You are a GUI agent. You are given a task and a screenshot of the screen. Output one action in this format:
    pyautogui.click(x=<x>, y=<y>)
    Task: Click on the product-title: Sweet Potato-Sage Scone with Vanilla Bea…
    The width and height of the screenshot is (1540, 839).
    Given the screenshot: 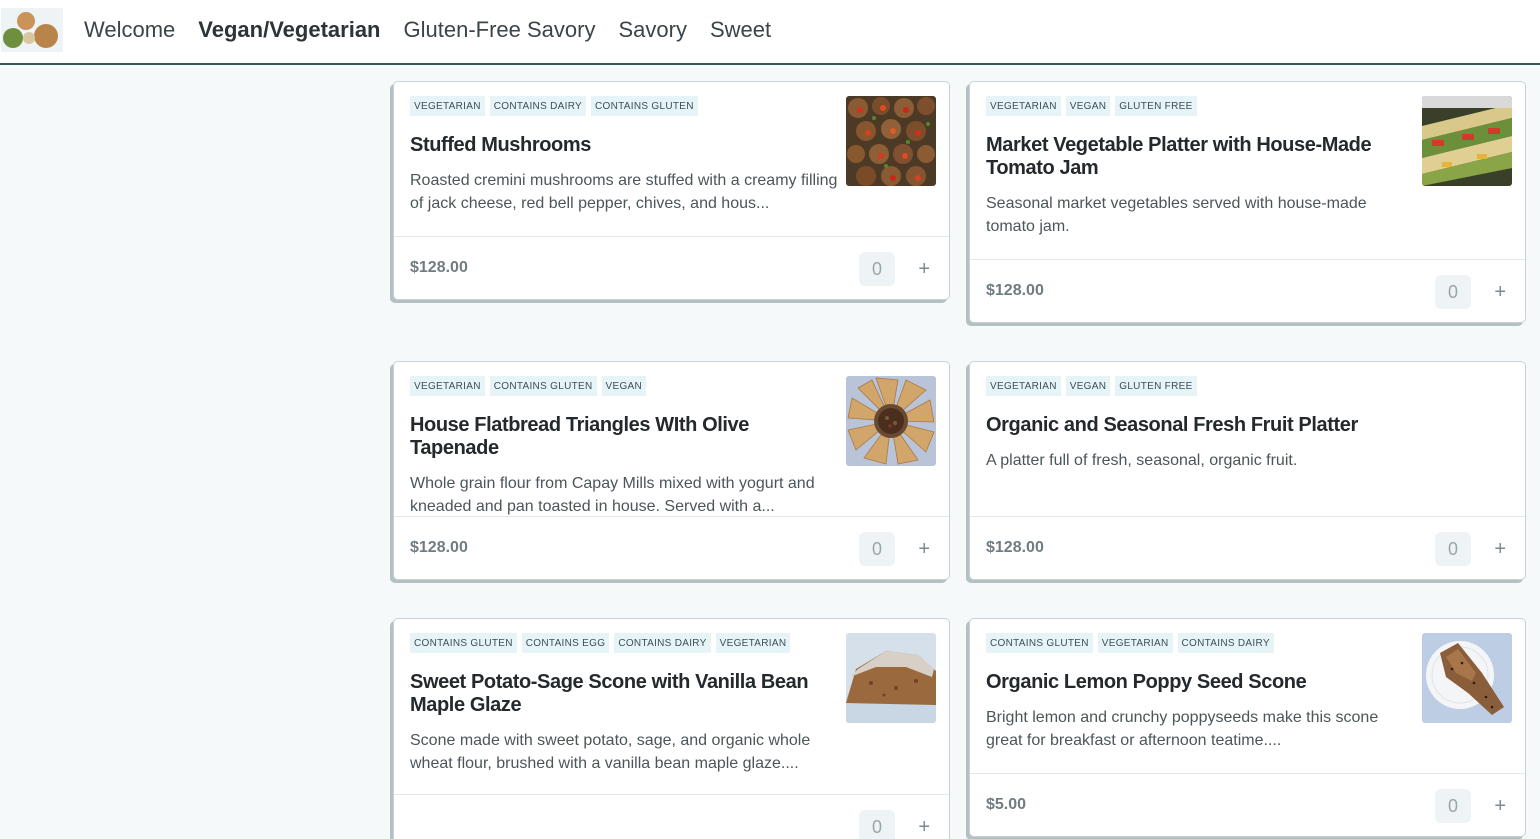 What is the action you would take?
    pyautogui.click(x=625, y=694)
    